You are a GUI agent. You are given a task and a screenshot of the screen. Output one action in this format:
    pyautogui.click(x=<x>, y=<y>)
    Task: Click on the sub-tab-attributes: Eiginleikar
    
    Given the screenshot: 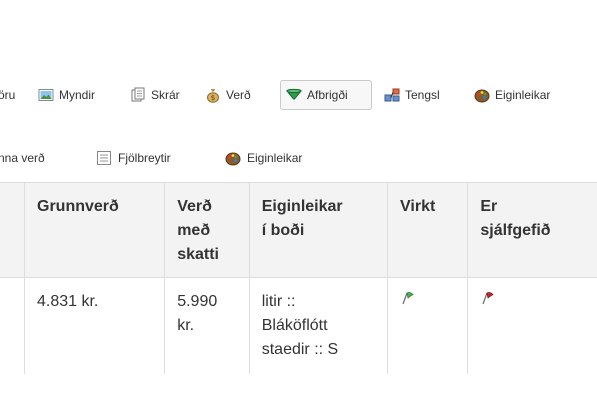 What is the action you would take?
    pyautogui.click(x=263, y=158)
    